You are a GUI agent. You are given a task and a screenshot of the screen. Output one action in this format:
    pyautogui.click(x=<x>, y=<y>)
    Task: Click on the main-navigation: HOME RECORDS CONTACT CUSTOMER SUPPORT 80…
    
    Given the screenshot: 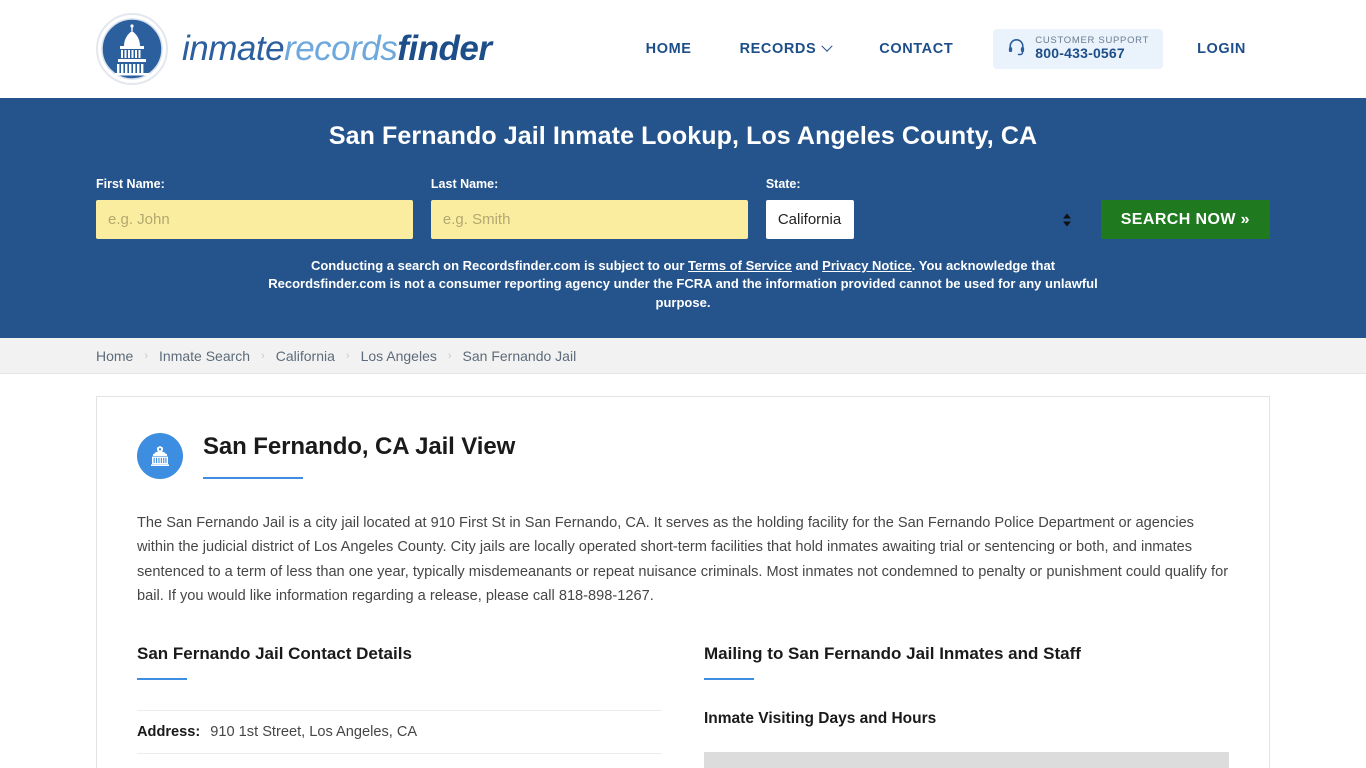 What is the action you would take?
    pyautogui.click(x=946, y=49)
    